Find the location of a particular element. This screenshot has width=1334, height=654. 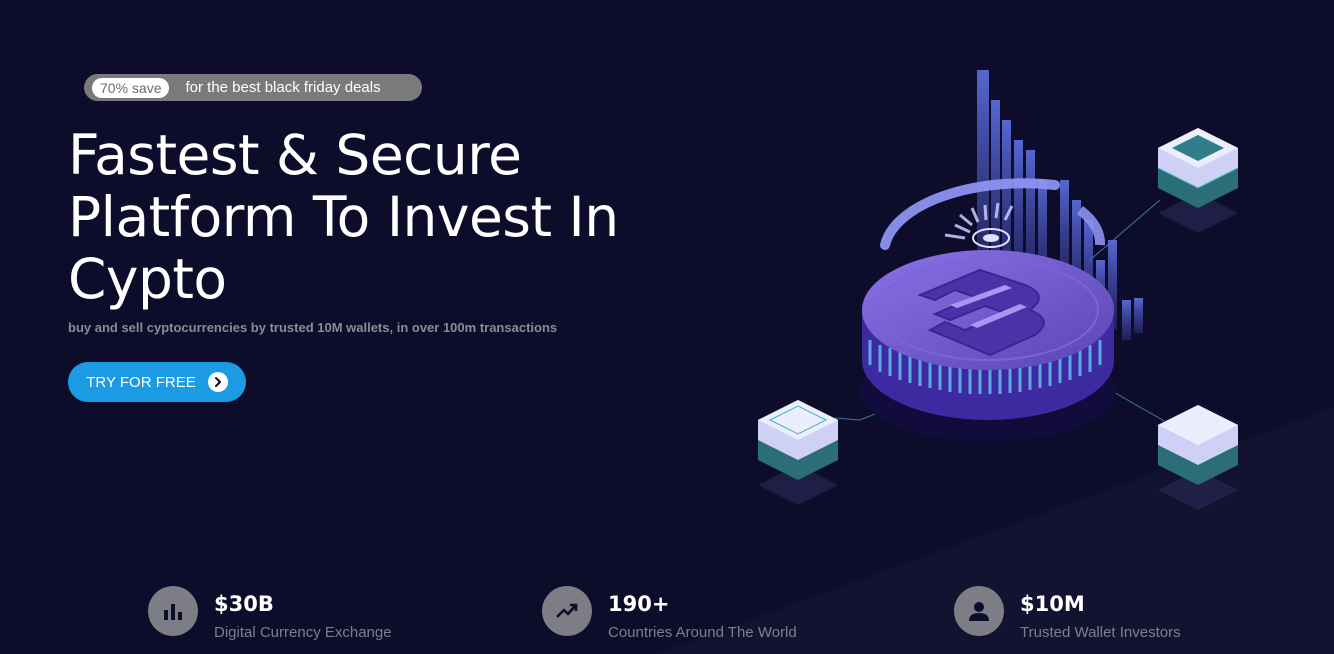

stat-value: $10M is located at coordinates (1052, 604).